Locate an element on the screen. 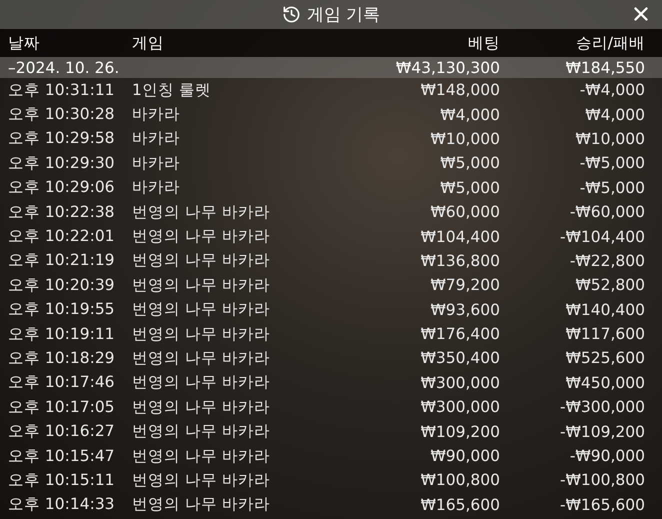 This screenshot has width=662, height=519. bet-cell-text: ₩165,600 is located at coordinates (460, 505).